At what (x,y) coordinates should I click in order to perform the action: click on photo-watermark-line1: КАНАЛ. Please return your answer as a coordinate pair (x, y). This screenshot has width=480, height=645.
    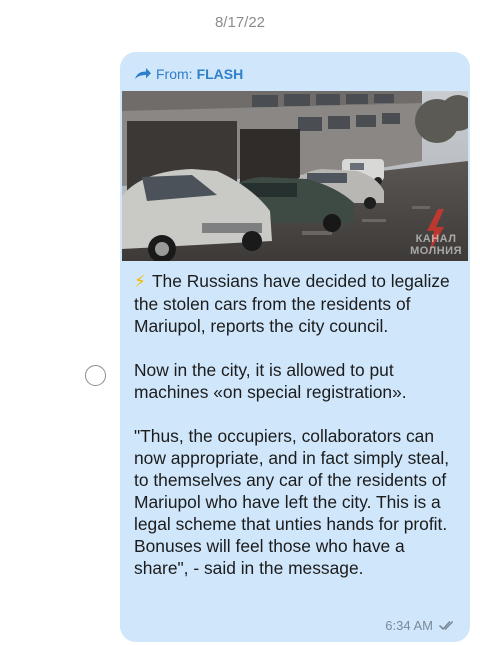
    Looking at the image, I should click on (436, 239).